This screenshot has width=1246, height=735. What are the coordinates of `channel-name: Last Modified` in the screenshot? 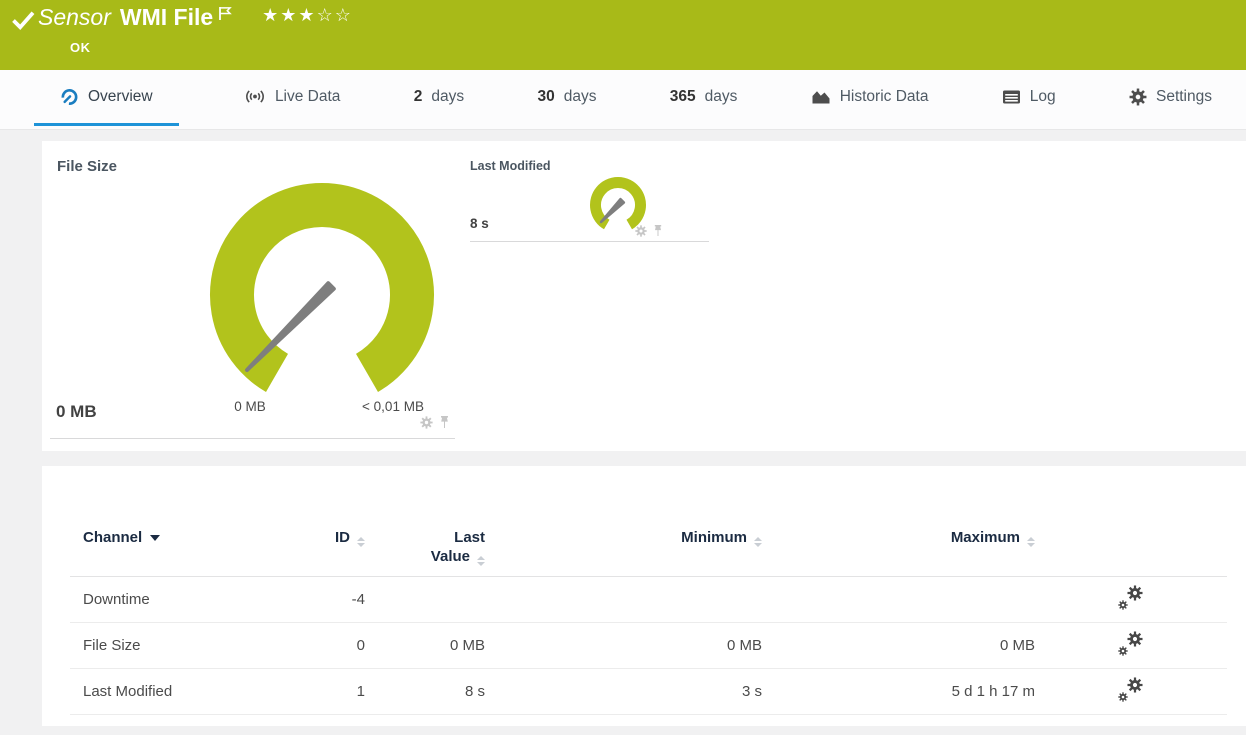 It's located at (182, 691).